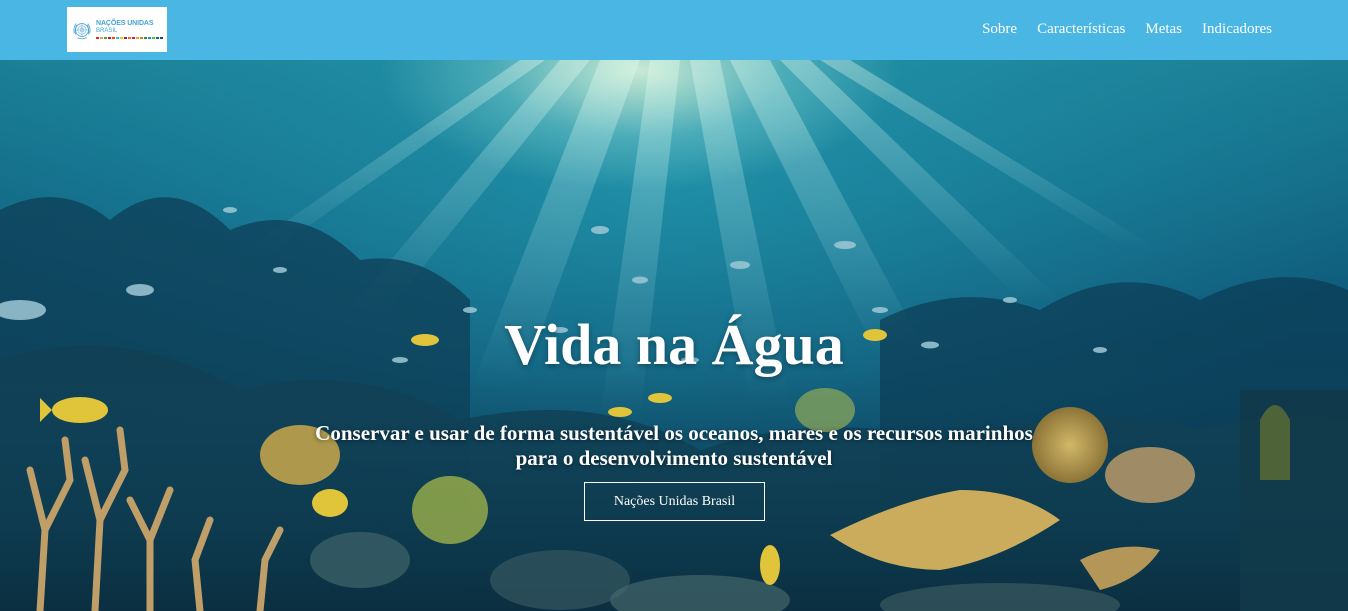  I want to click on un-brasil-button: Nações Unidas Brasil, so click(674, 501).